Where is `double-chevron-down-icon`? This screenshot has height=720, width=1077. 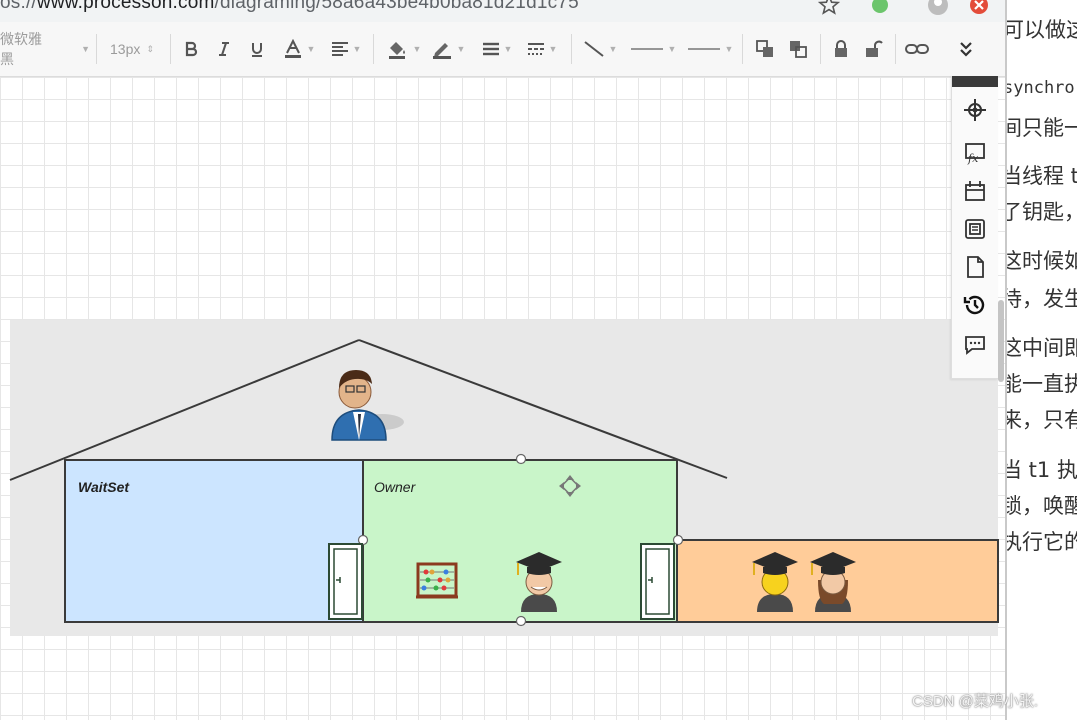 double-chevron-down-icon is located at coordinates (966, 49).